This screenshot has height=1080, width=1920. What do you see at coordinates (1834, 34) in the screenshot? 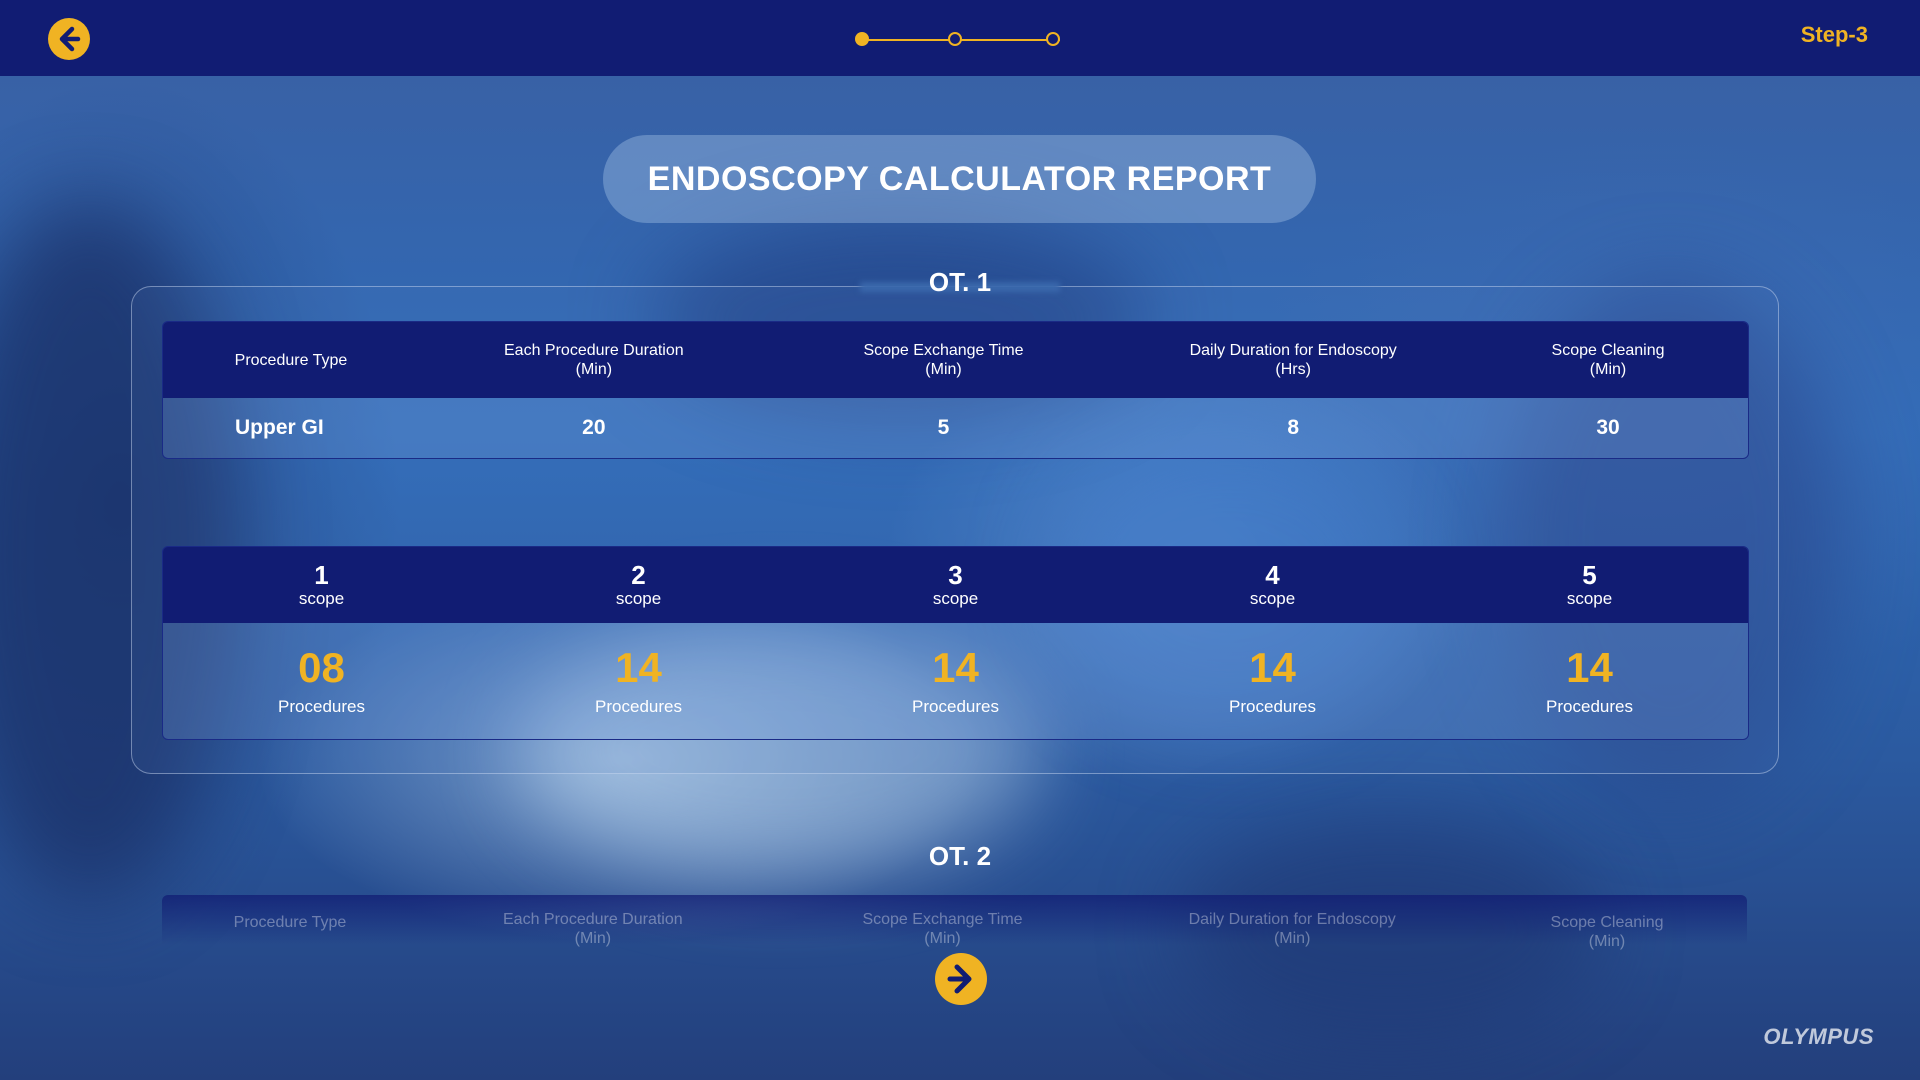
I see `step-label: Step-3` at bounding box center [1834, 34].